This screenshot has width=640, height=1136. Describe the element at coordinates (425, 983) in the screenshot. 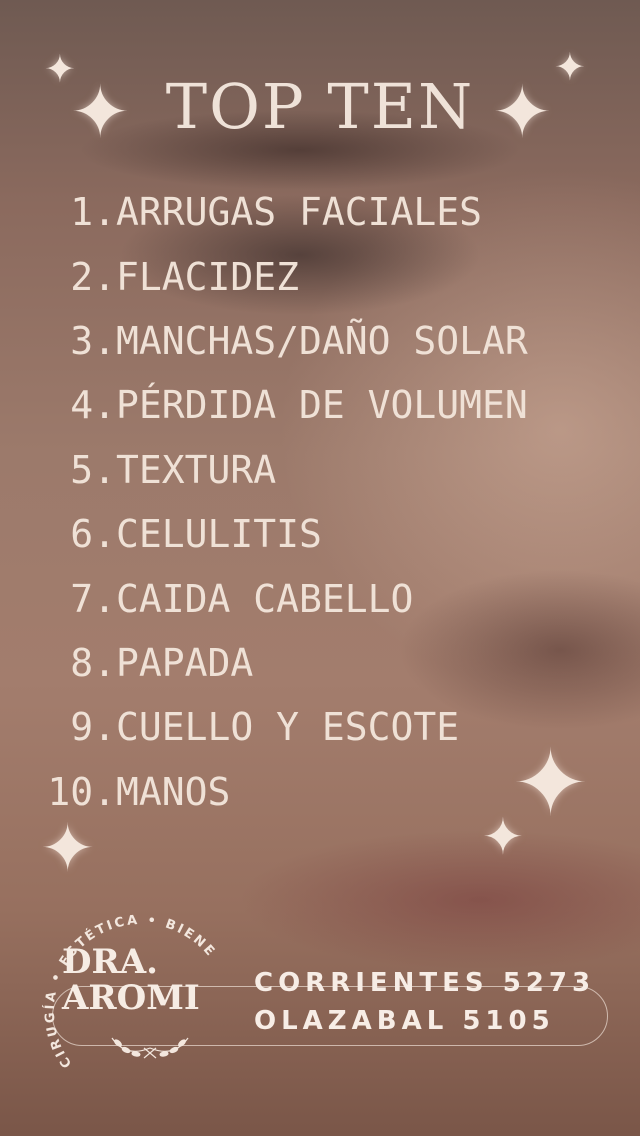

I see `address-line-1: CORRIENTES 5273` at that location.